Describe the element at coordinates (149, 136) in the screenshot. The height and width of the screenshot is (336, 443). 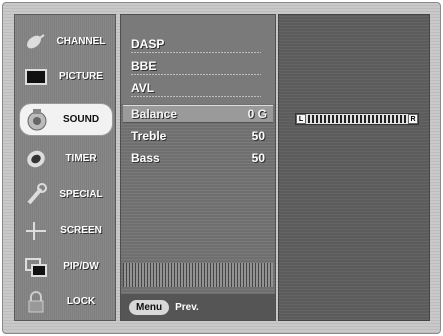
I see `menu-item-label: Treble` at that location.